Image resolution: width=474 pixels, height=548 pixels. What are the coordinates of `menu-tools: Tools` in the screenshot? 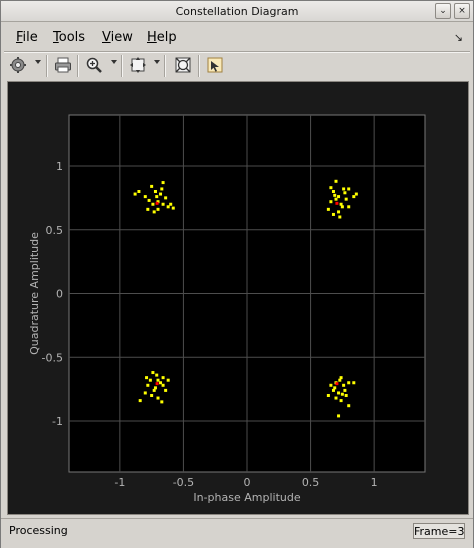 It's located at (69, 37).